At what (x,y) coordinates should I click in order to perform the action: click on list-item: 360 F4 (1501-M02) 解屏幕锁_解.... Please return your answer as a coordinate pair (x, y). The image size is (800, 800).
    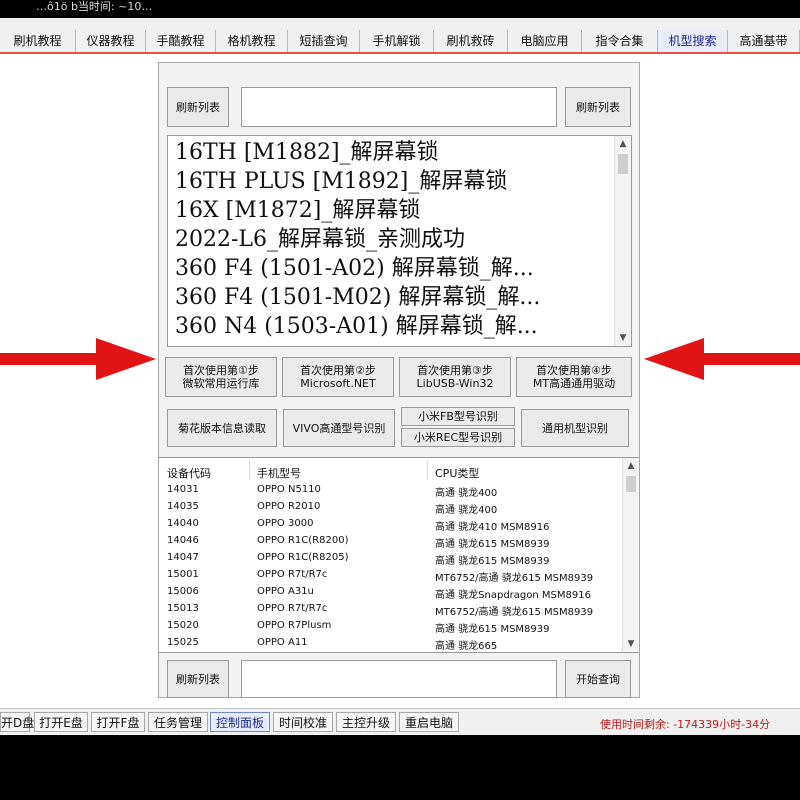
    Looking at the image, I should click on (357, 297).